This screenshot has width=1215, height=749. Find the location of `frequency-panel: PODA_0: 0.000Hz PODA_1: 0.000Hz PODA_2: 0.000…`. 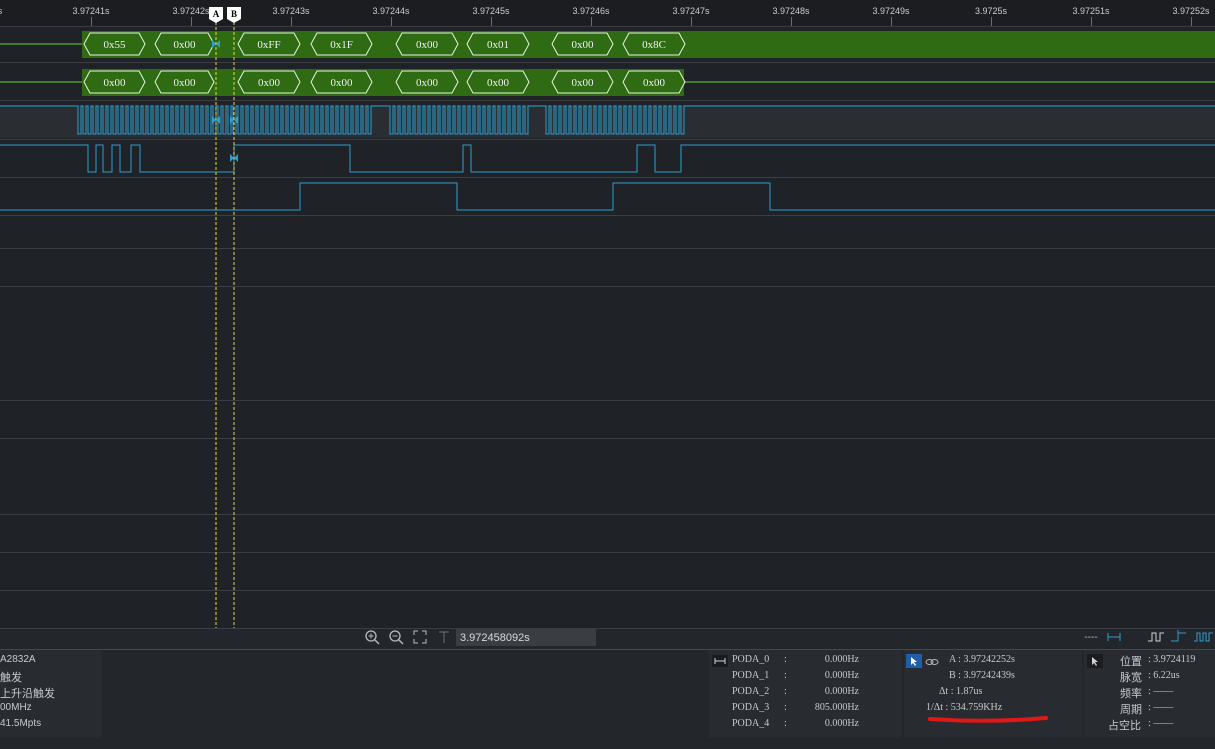

frequency-panel: PODA_0: 0.000Hz PODA_1: 0.000Hz PODA_2: 0.000… is located at coordinates (805, 694).